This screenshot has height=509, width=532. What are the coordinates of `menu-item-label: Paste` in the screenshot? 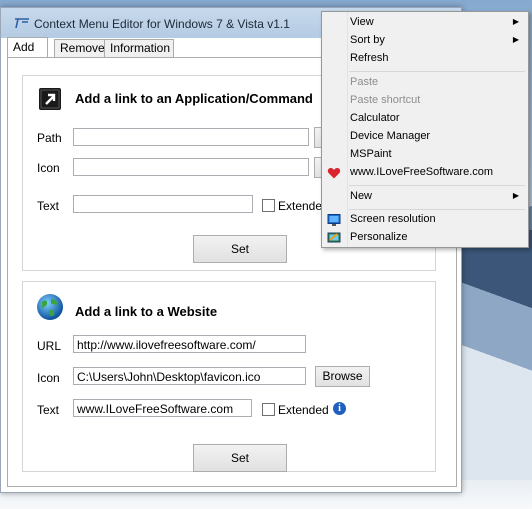 It's located at (364, 82).